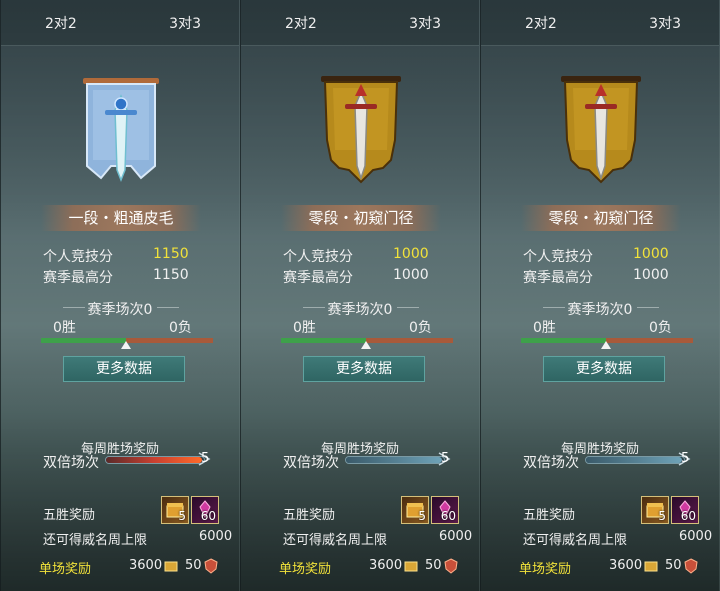  I want to click on personal-score-row: 个人竞技分 1150, so click(123, 256).